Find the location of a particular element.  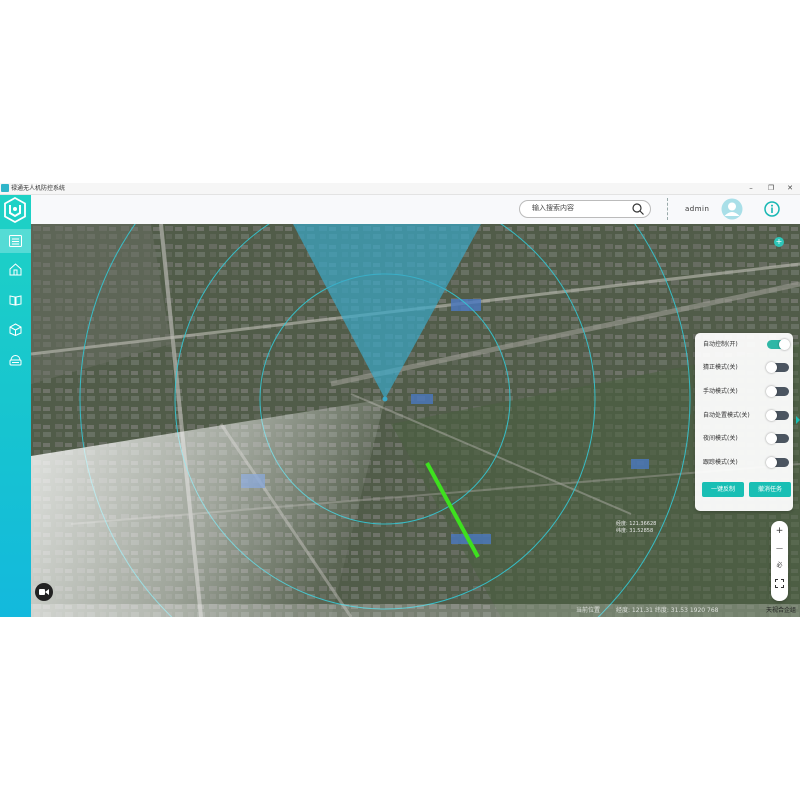

minimize-button: – is located at coordinates (751, 188).